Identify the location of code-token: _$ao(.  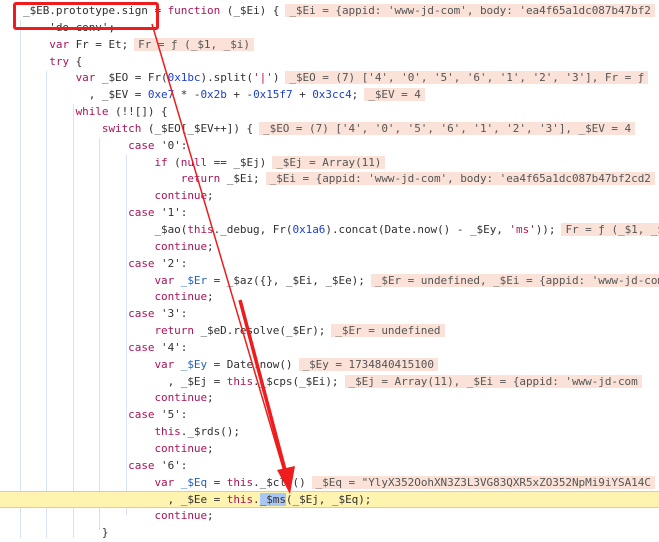
(105, 229).